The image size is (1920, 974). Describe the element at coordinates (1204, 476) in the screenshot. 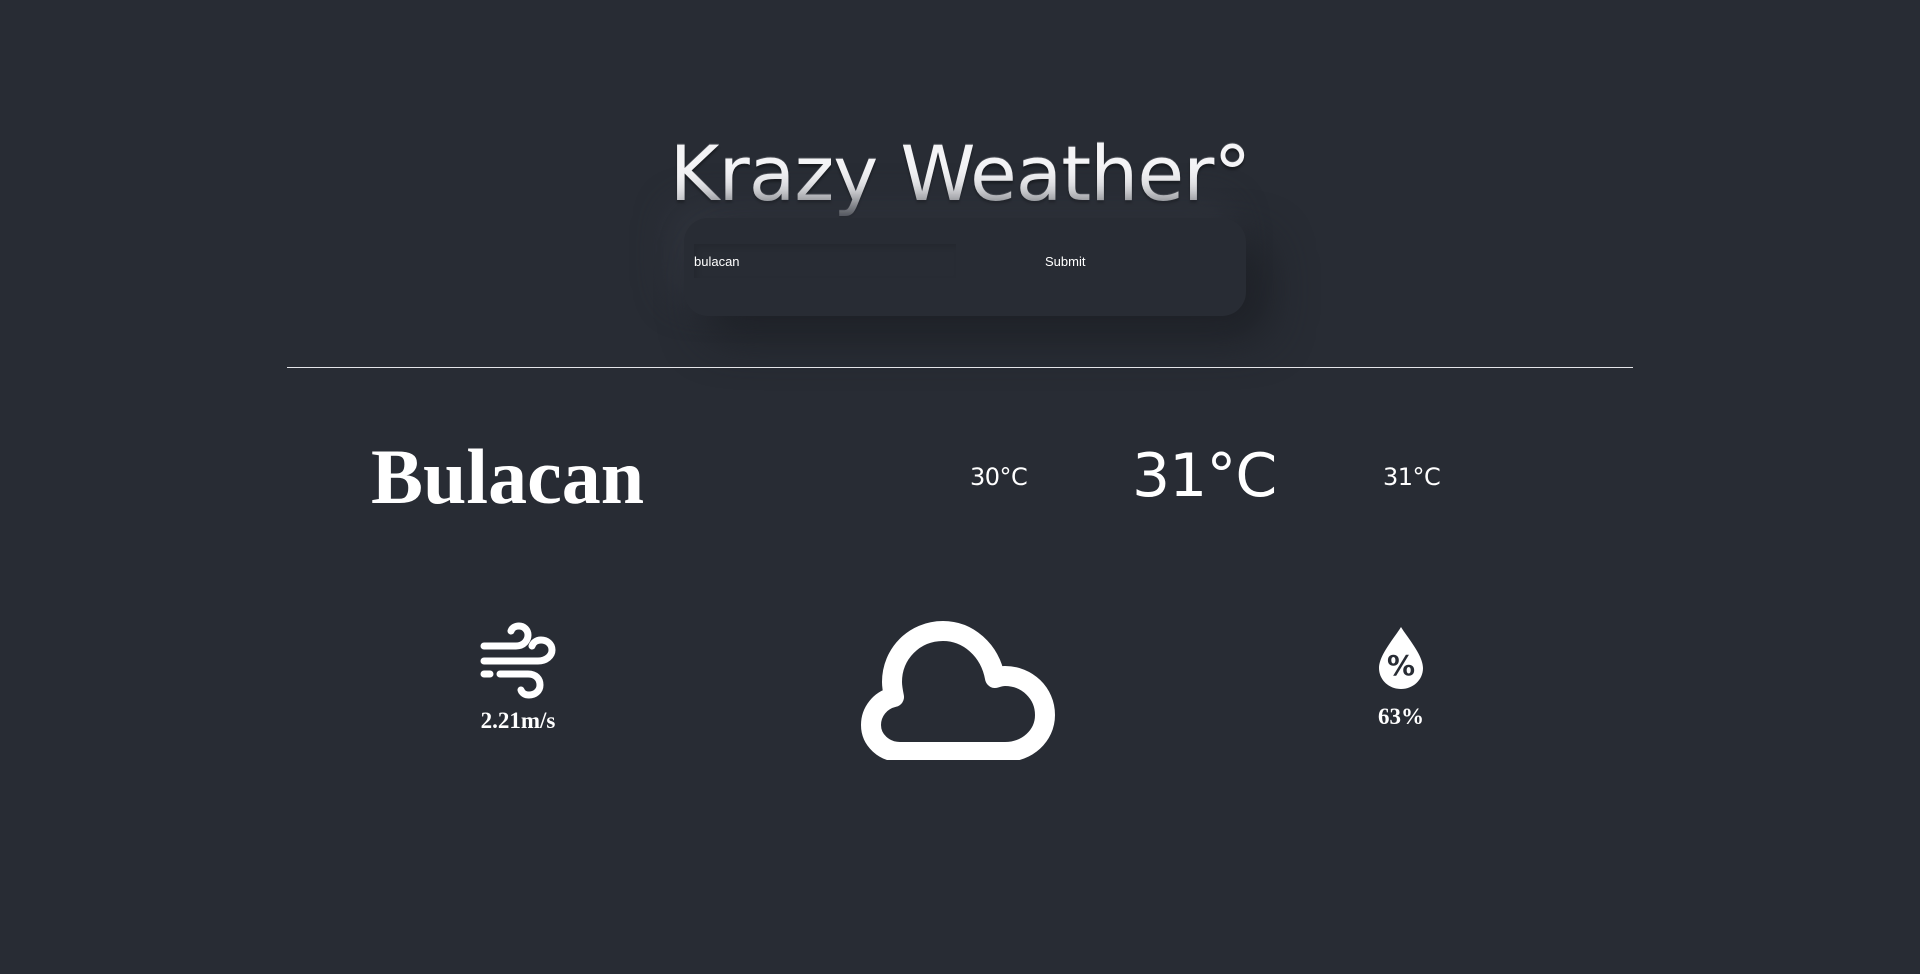

I see `temp-current: 31°C` at that location.